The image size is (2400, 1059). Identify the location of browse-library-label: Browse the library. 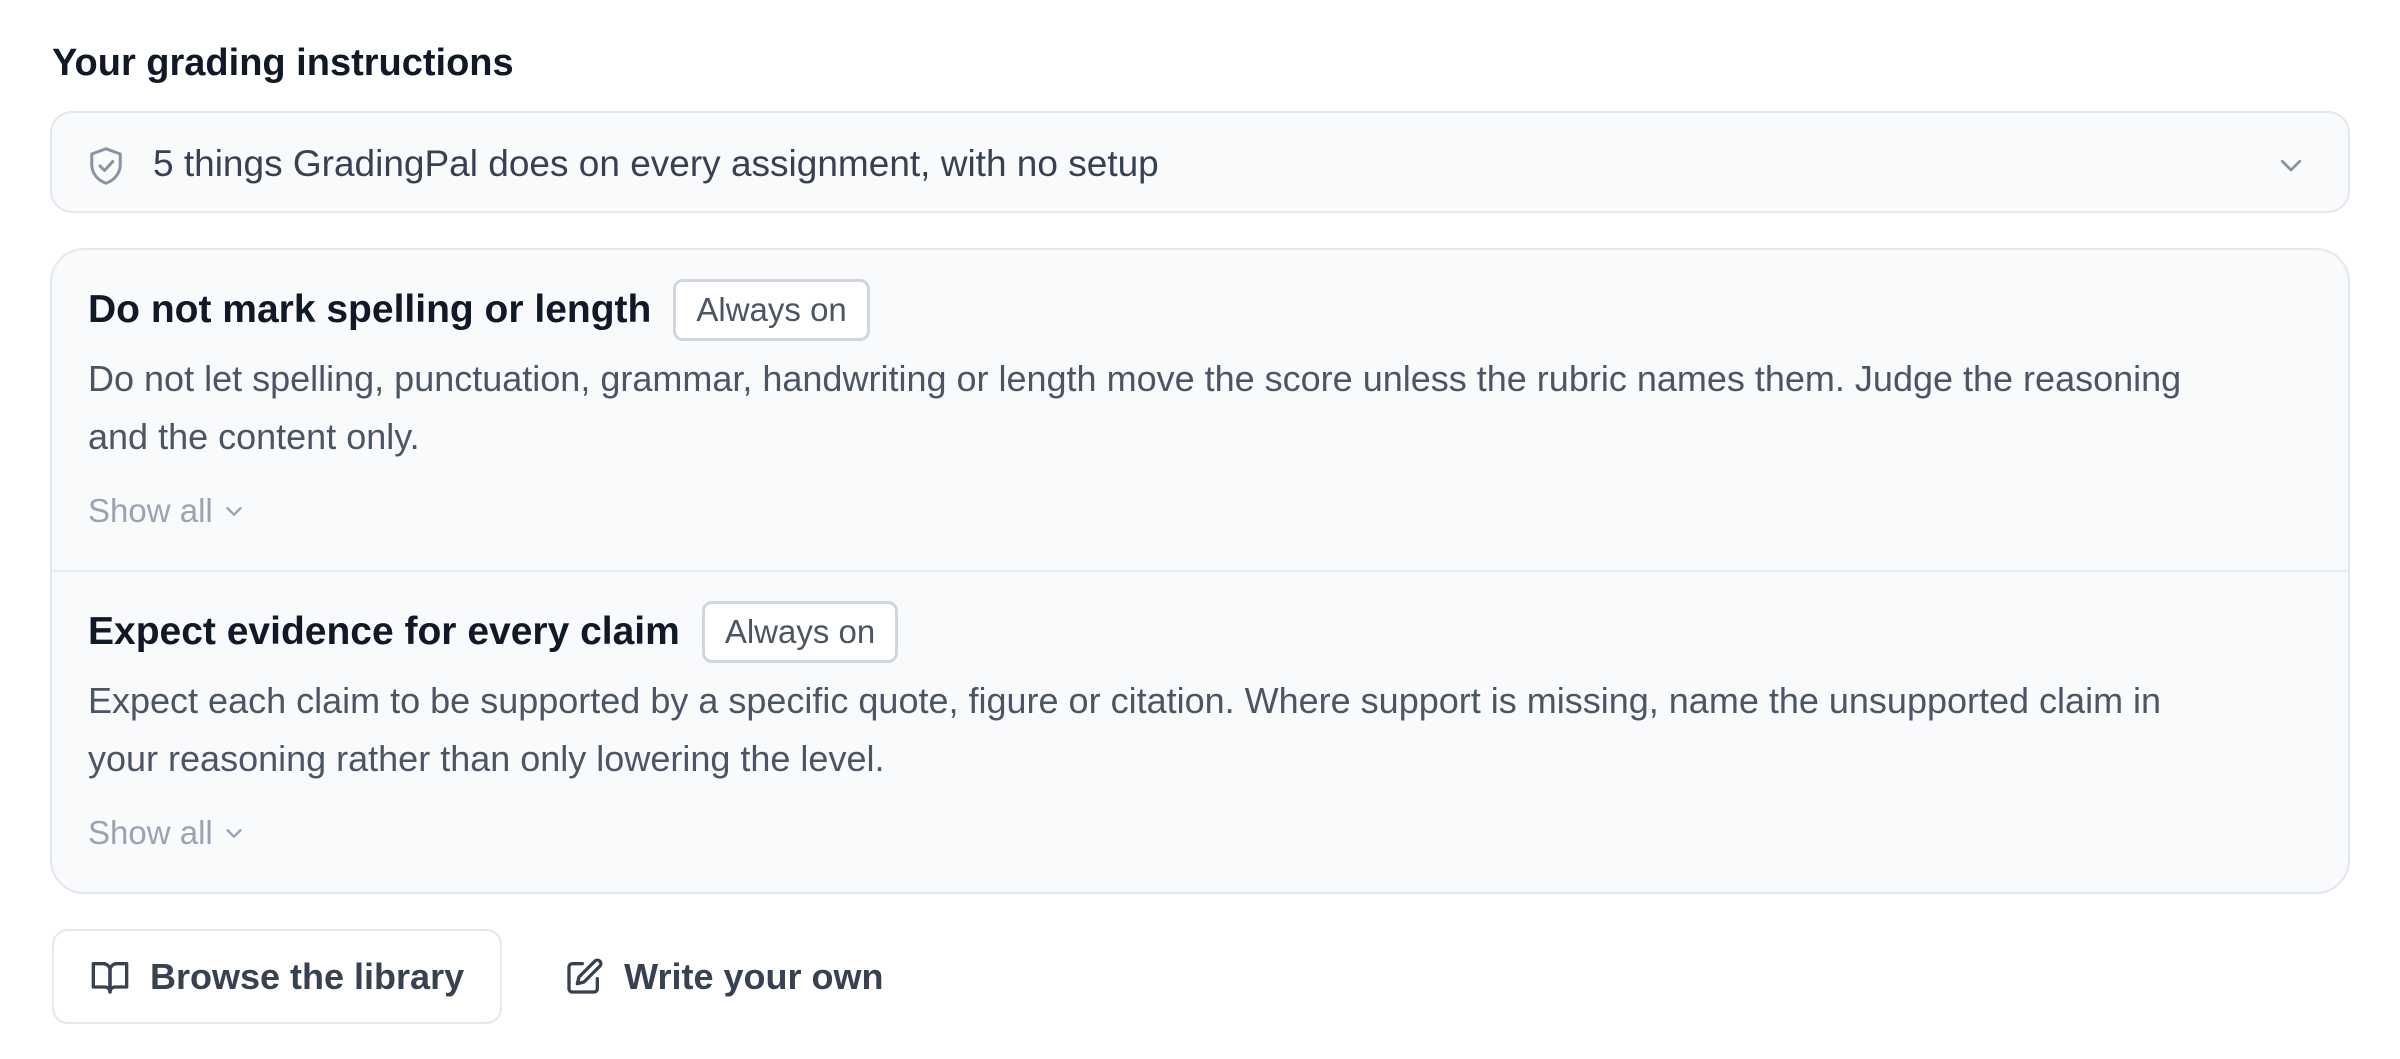
(307, 976).